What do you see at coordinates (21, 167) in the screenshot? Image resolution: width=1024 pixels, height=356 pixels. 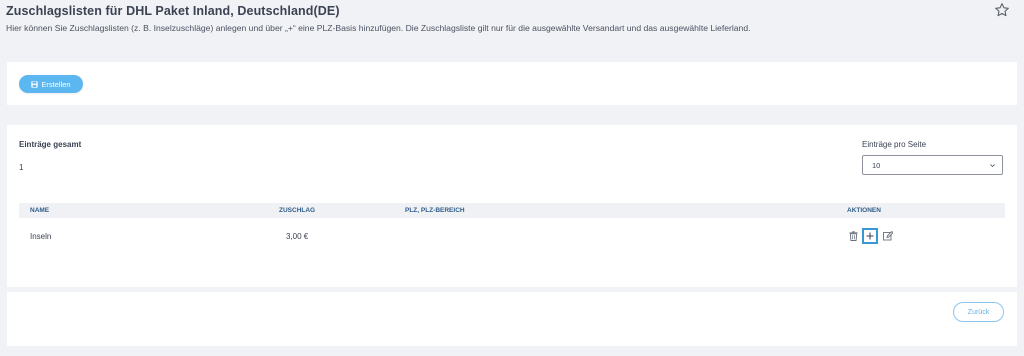 I see `total-entries-value: 1` at bounding box center [21, 167].